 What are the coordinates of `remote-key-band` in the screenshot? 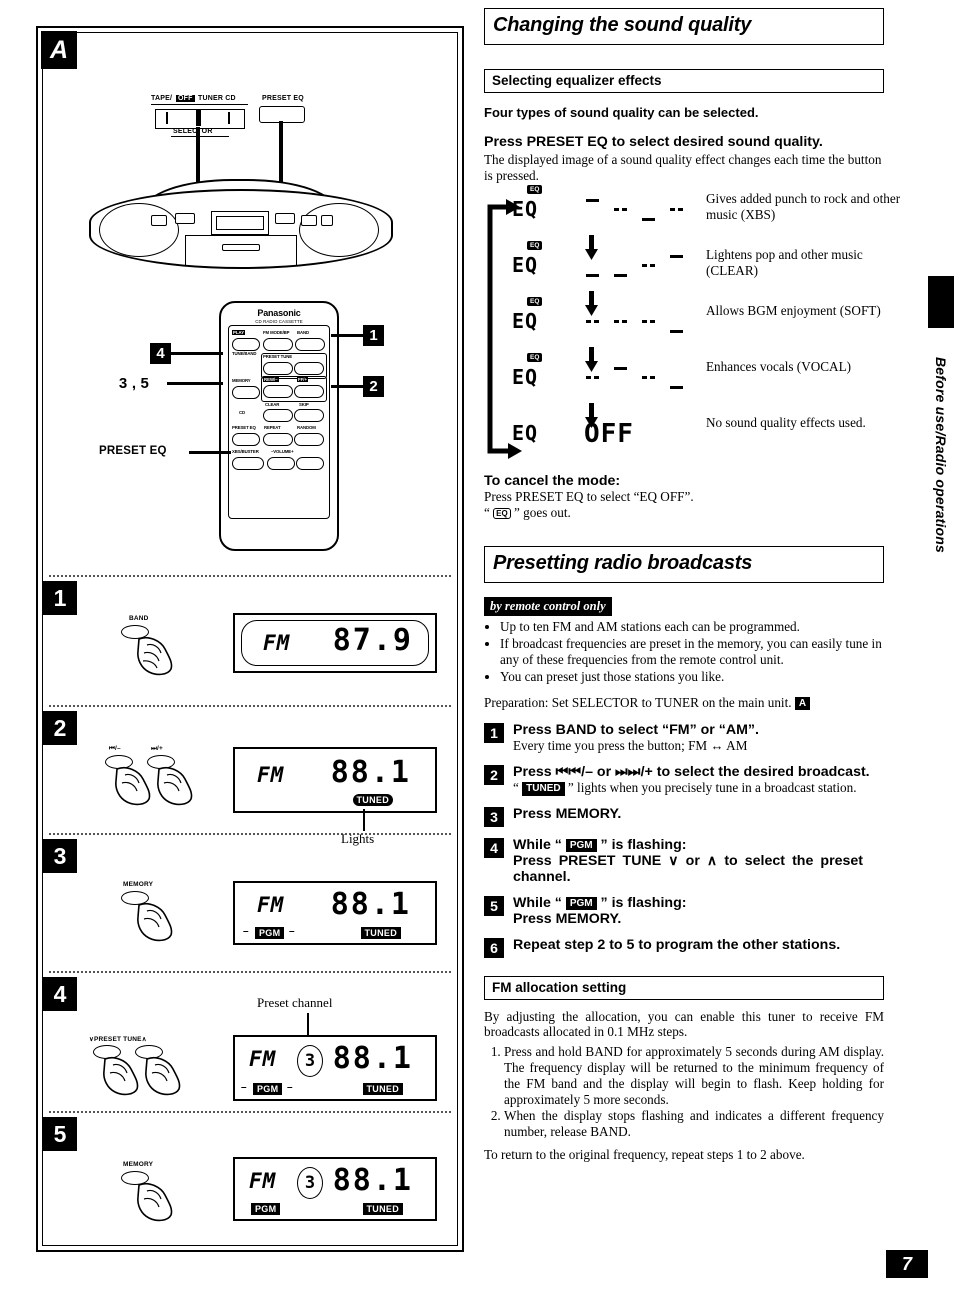 It's located at (310, 344).